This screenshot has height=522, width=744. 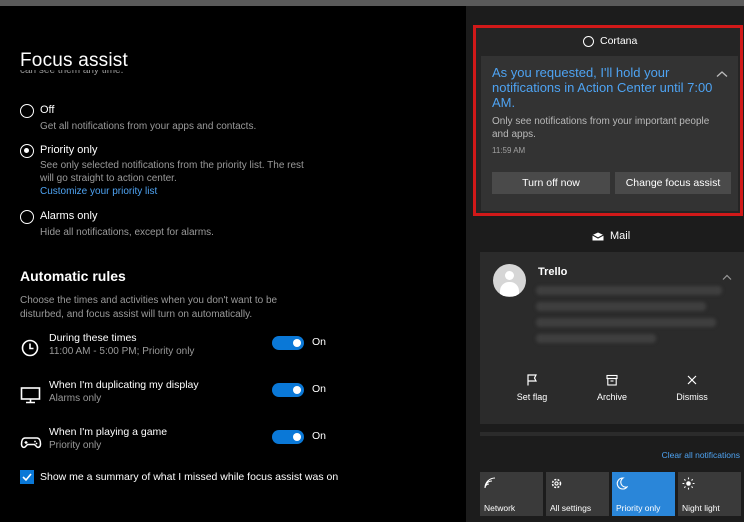 I want to click on cortana-header: Cortana, so click(x=608, y=41).